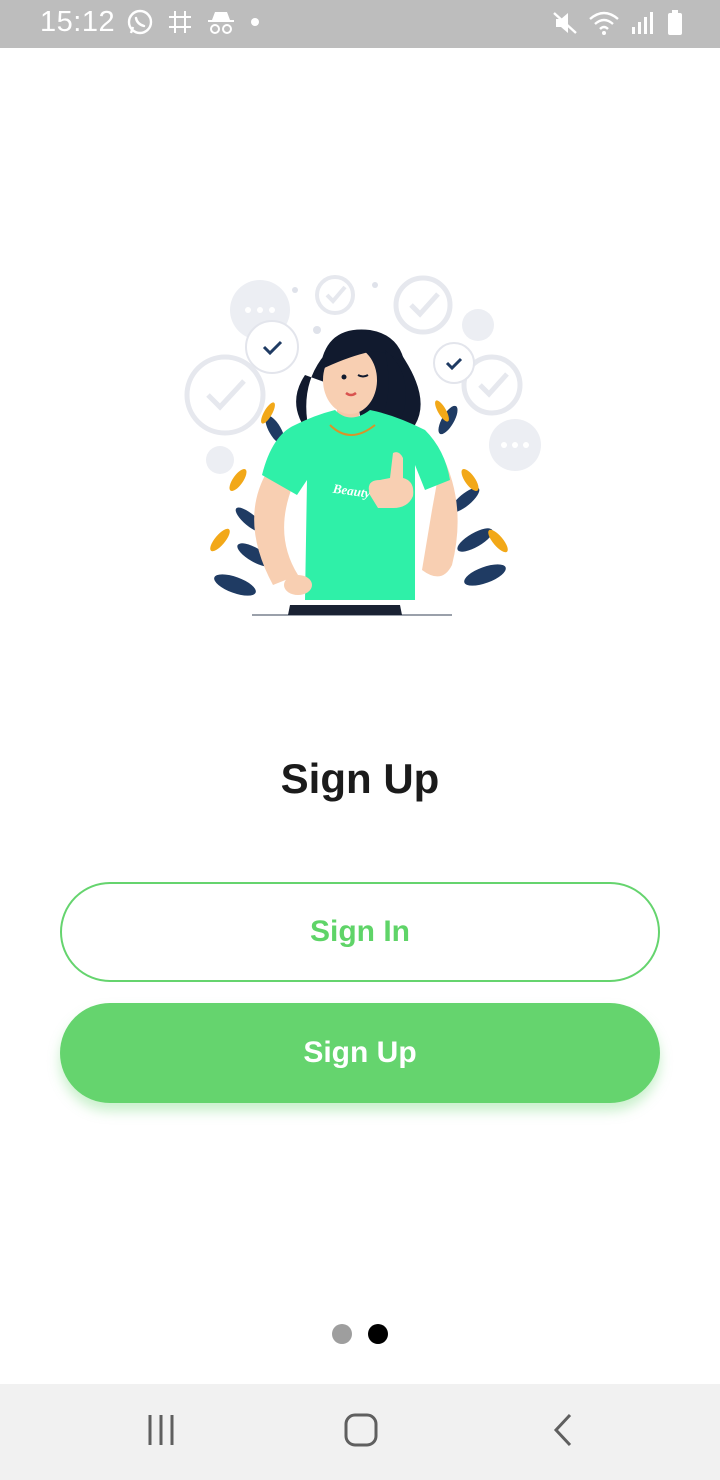  Describe the element at coordinates (180, 24) in the screenshot. I see `grid-hash-icon` at that location.